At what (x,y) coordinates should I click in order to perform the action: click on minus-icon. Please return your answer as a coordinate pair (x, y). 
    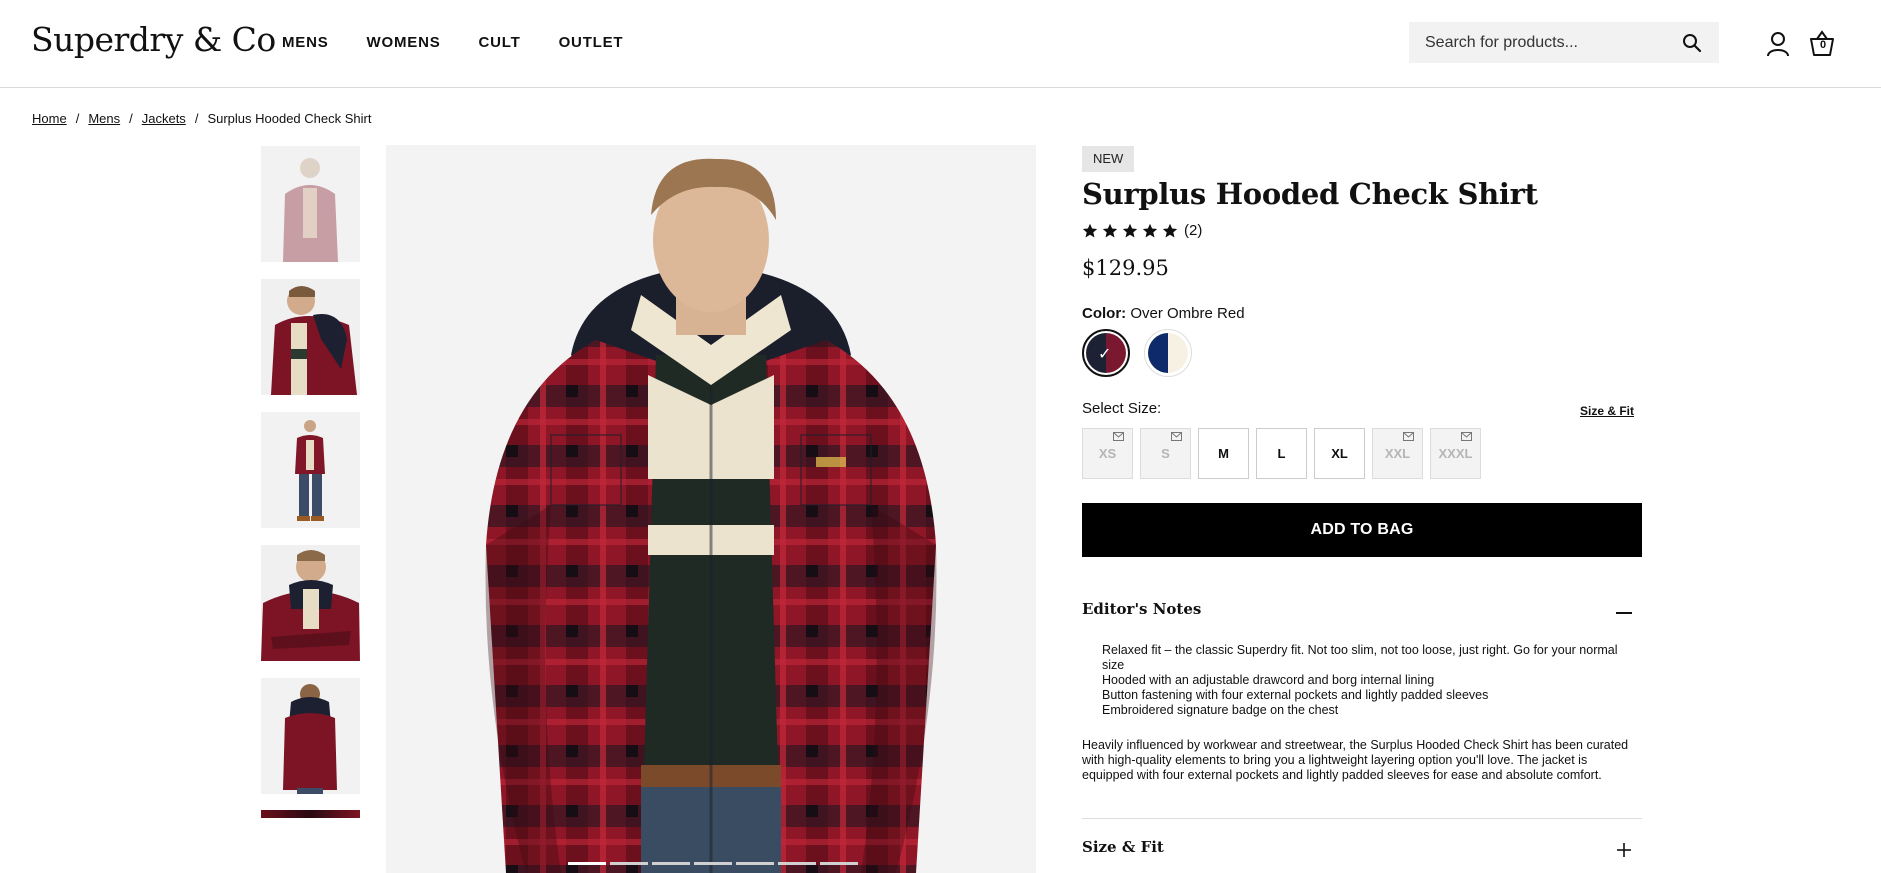
    Looking at the image, I should click on (1624, 613).